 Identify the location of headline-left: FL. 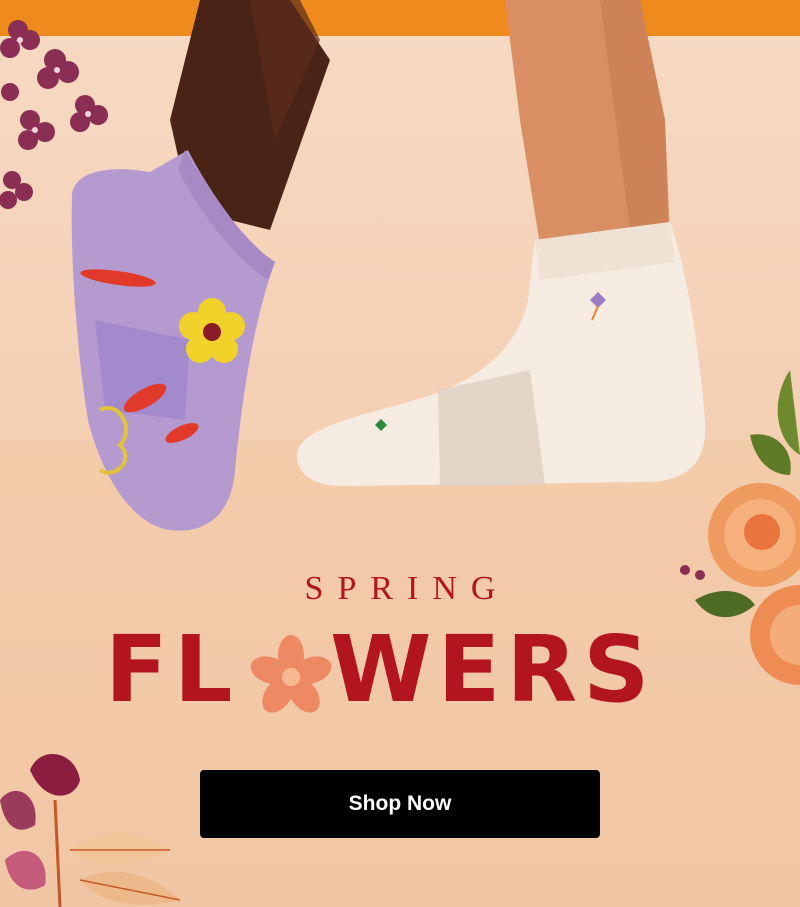
(172, 669).